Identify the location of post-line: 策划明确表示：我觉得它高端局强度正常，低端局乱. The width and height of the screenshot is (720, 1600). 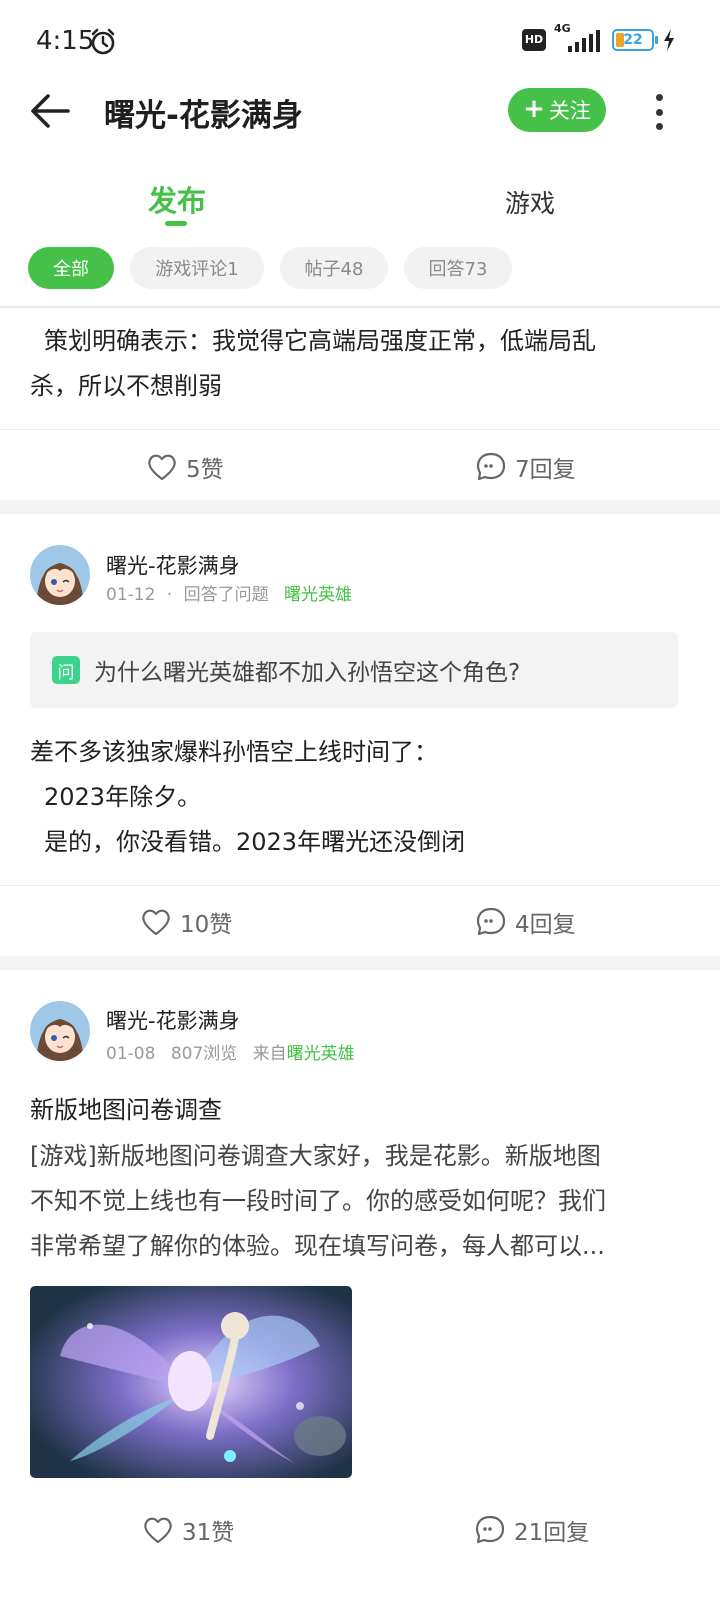
(320, 341).